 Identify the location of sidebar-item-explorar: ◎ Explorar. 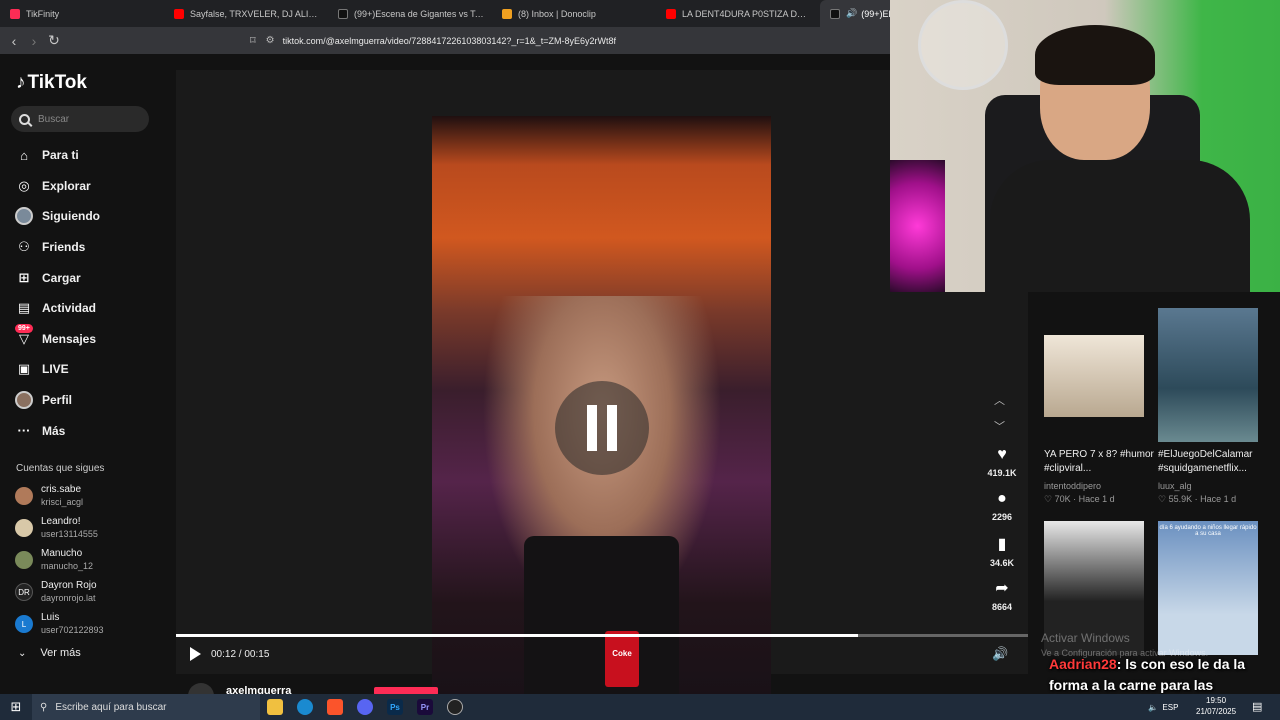
(90, 186).